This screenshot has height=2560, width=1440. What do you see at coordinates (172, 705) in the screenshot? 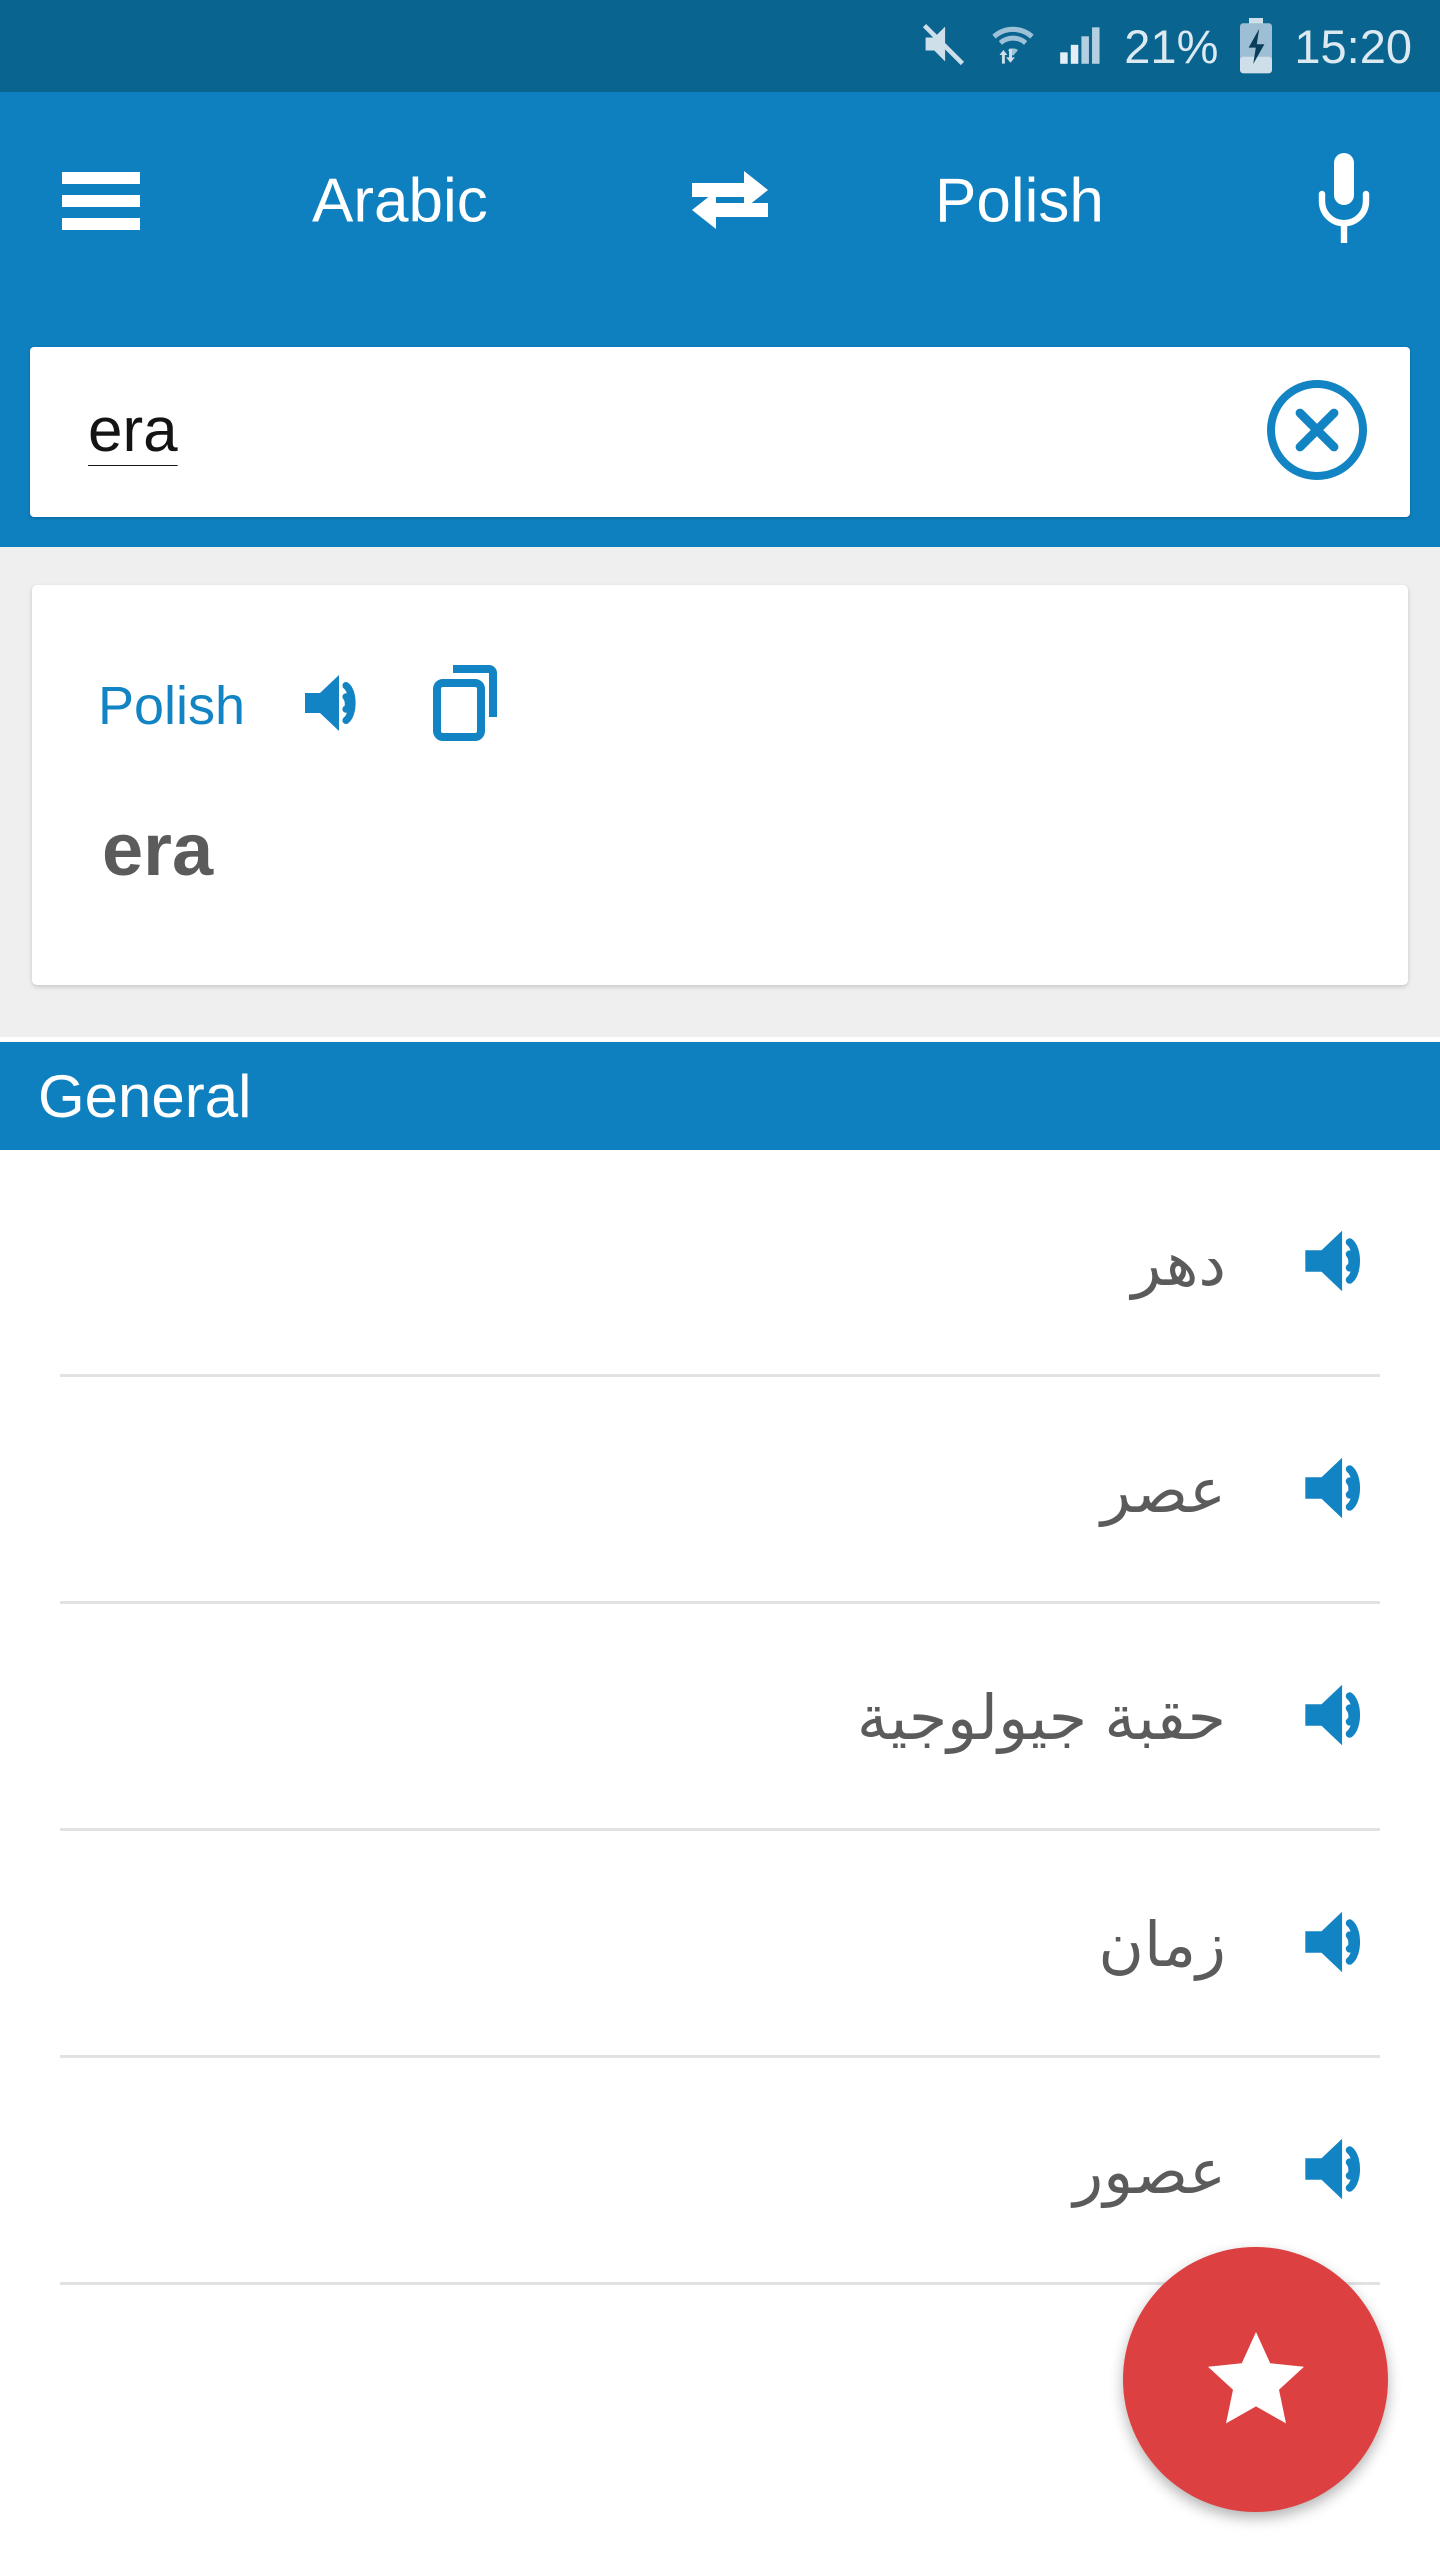
I see `translation-card-language: Polish` at bounding box center [172, 705].